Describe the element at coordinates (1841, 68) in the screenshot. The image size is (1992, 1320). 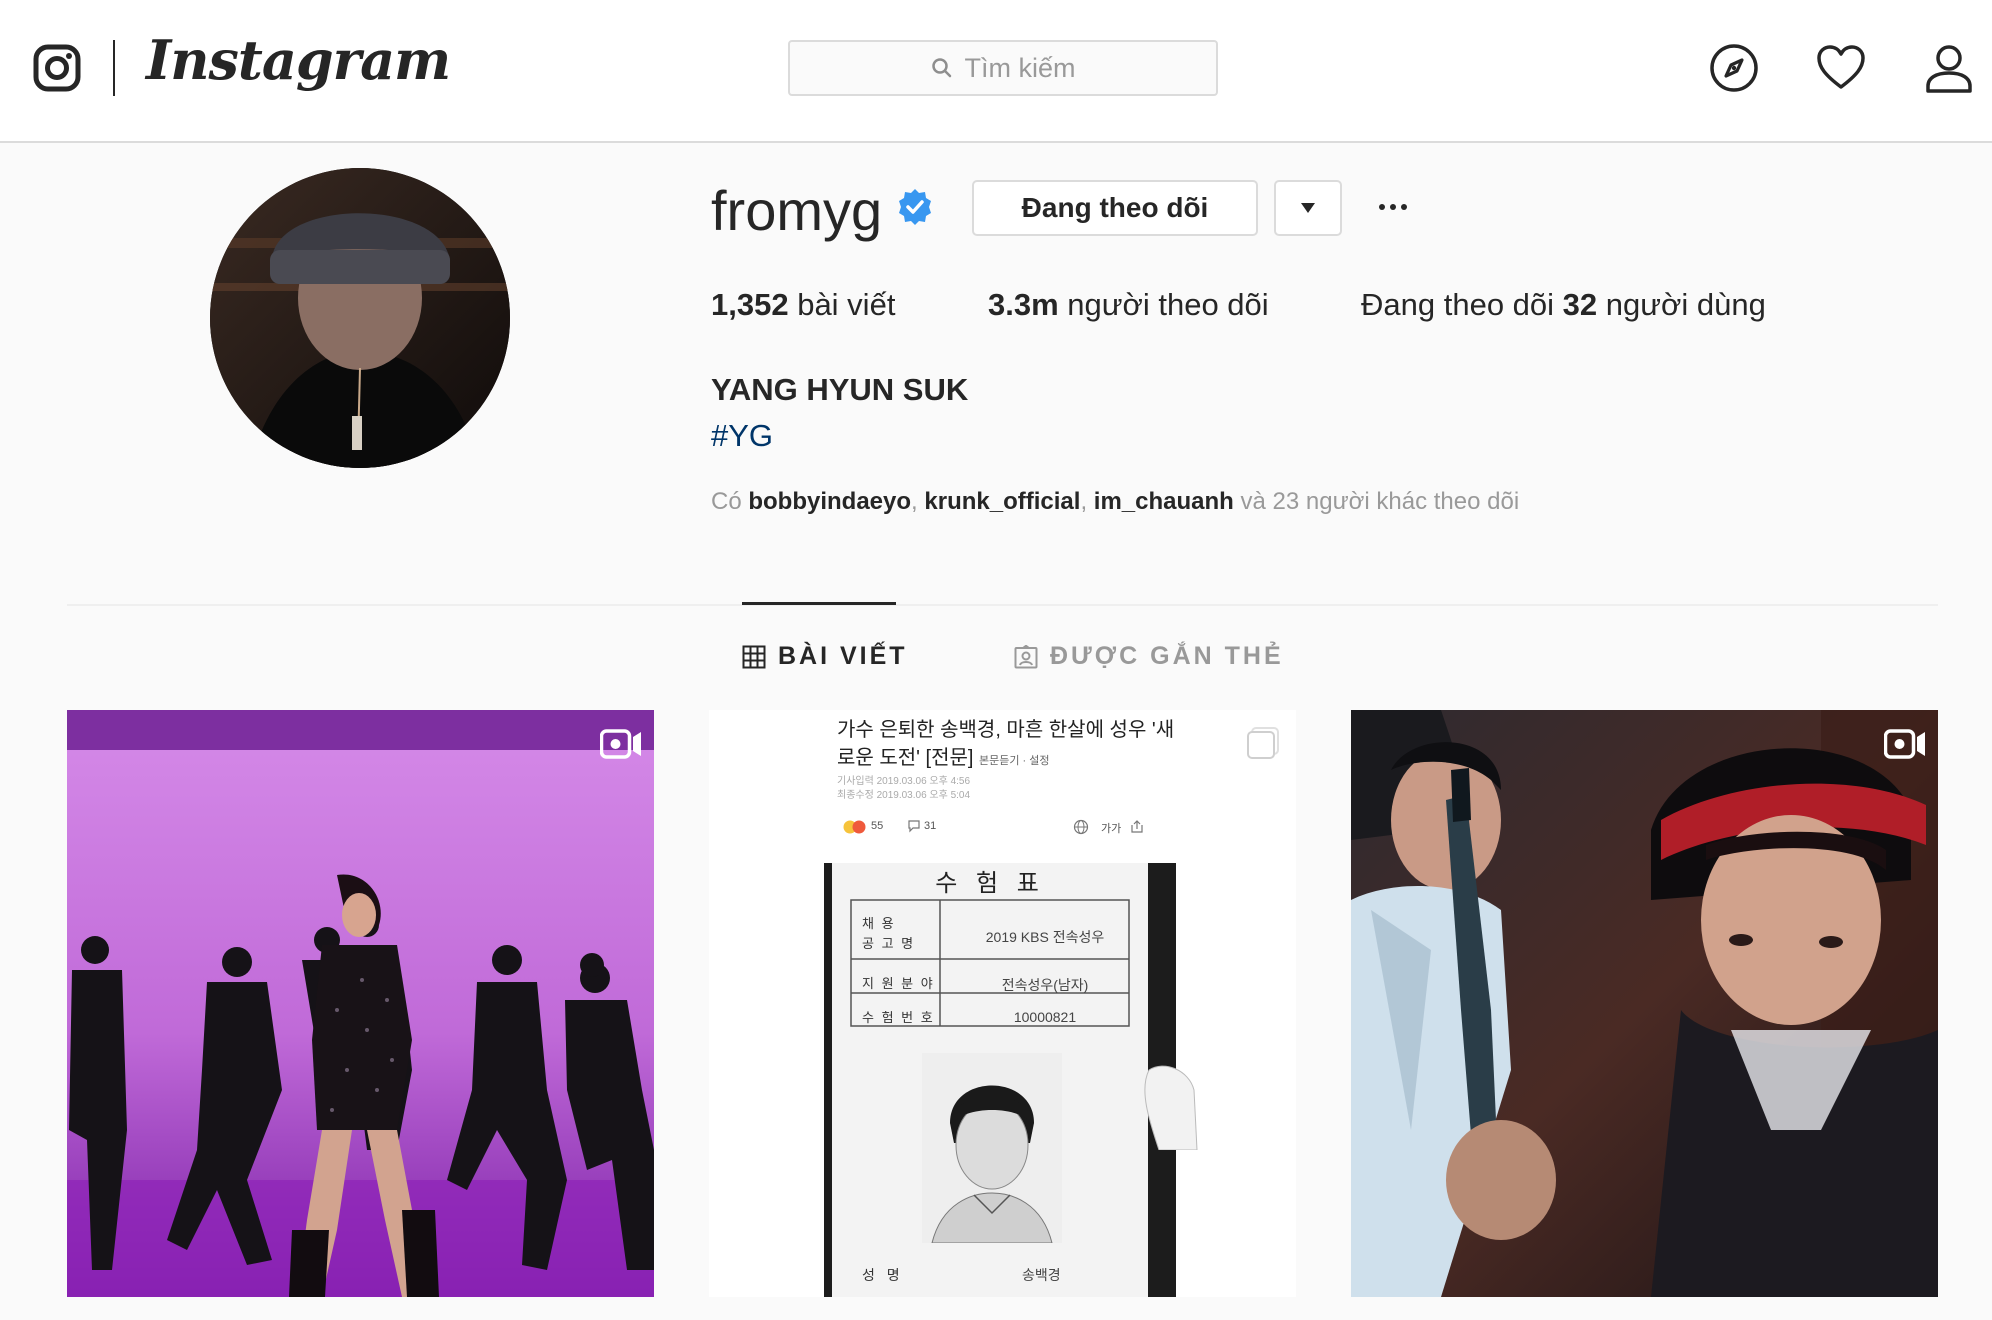
I see `heart-icon` at that location.